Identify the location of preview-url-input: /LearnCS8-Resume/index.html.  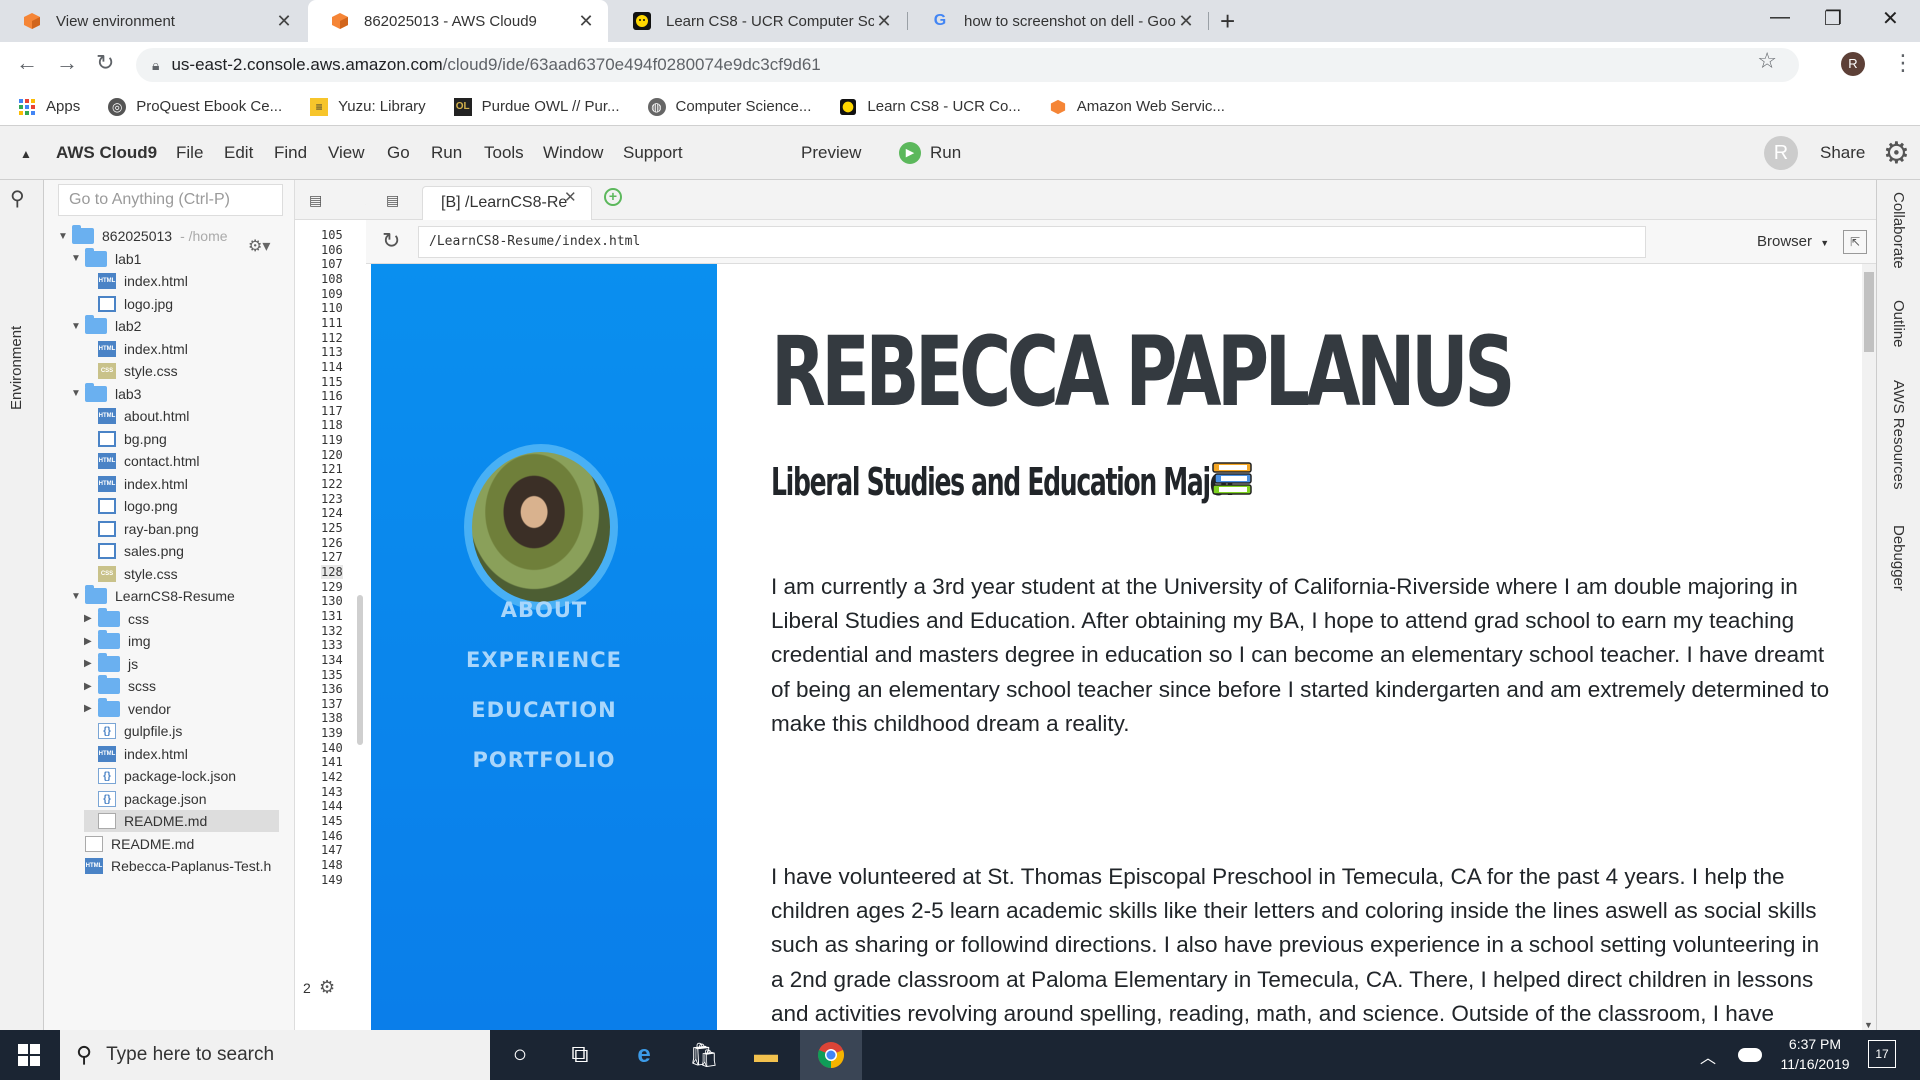
(1032, 242).